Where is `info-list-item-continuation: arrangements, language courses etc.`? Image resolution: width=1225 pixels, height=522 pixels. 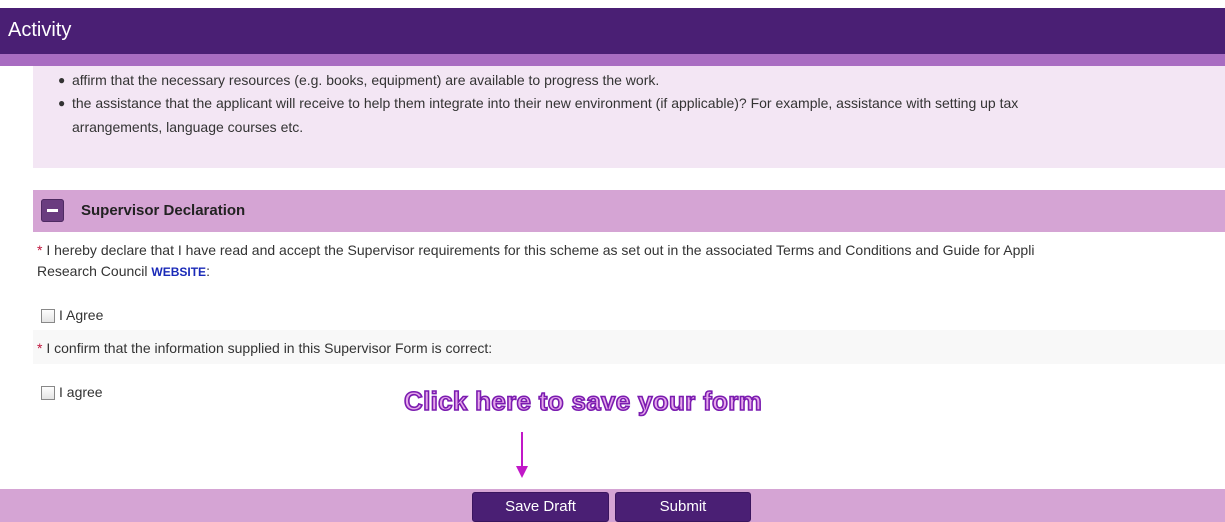 info-list-item-continuation: arrangements, language courses etc. is located at coordinates (187, 127).